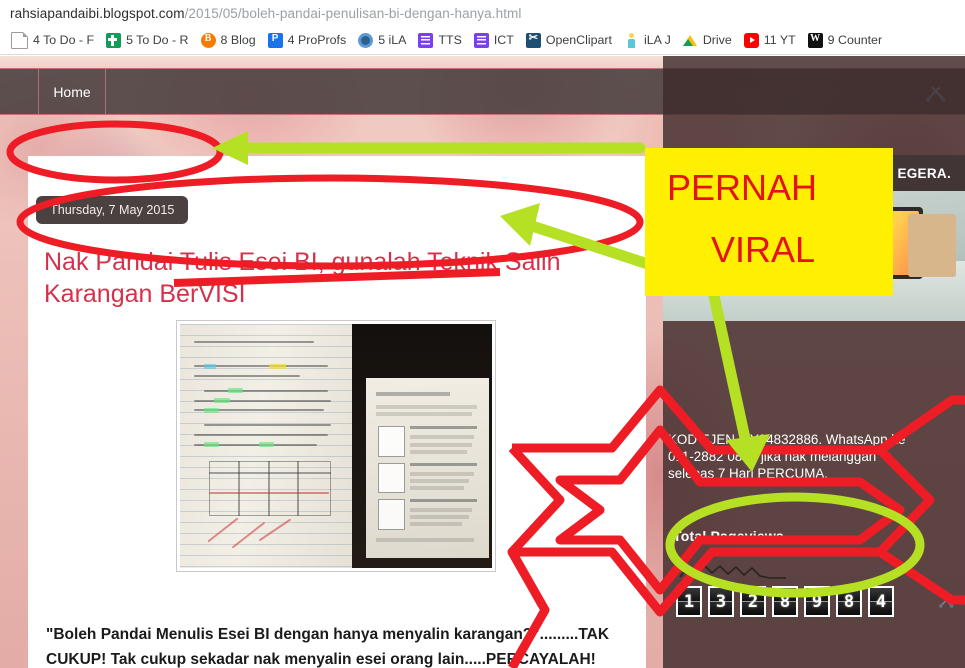 This screenshot has width=965, height=668. Describe the element at coordinates (721, 601) in the screenshot. I see `counter-digit: 3` at that location.